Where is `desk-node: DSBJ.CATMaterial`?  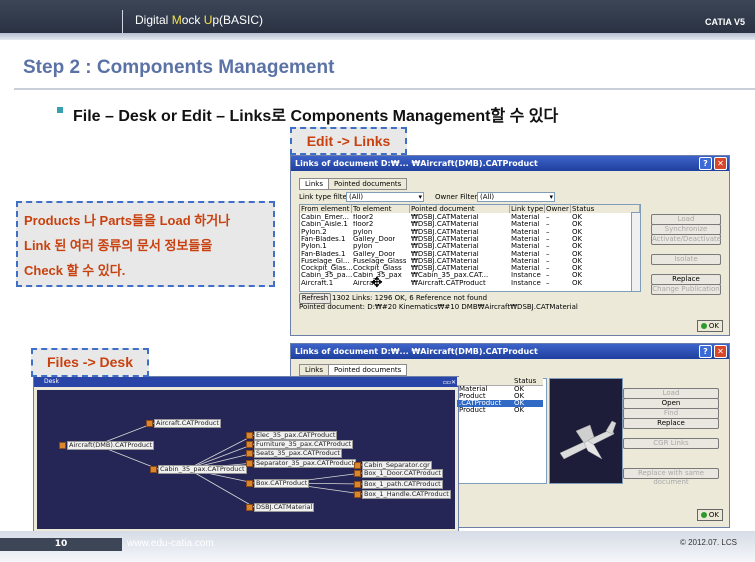 desk-node: DSBJ.CATMaterial is located at coordinates (284, 507).